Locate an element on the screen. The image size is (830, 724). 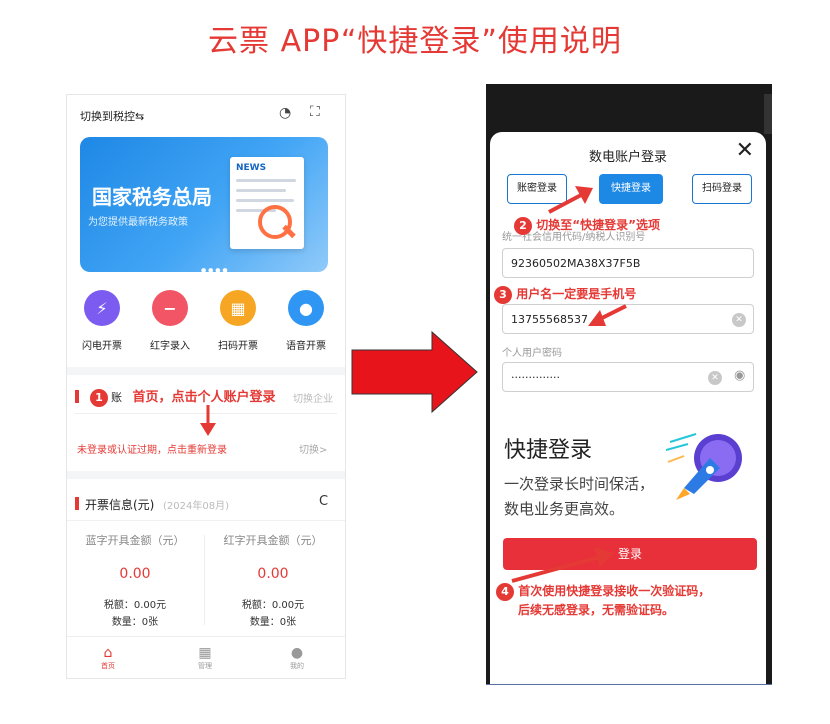
minus-icon: − is located at coordinates (170, 308).